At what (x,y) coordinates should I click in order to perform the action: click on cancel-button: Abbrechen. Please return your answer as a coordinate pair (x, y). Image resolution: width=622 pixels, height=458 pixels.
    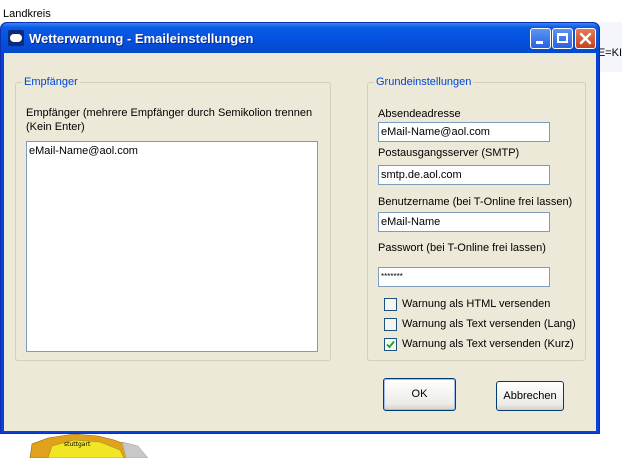
    Looking at the image, I should click on (530, 396).